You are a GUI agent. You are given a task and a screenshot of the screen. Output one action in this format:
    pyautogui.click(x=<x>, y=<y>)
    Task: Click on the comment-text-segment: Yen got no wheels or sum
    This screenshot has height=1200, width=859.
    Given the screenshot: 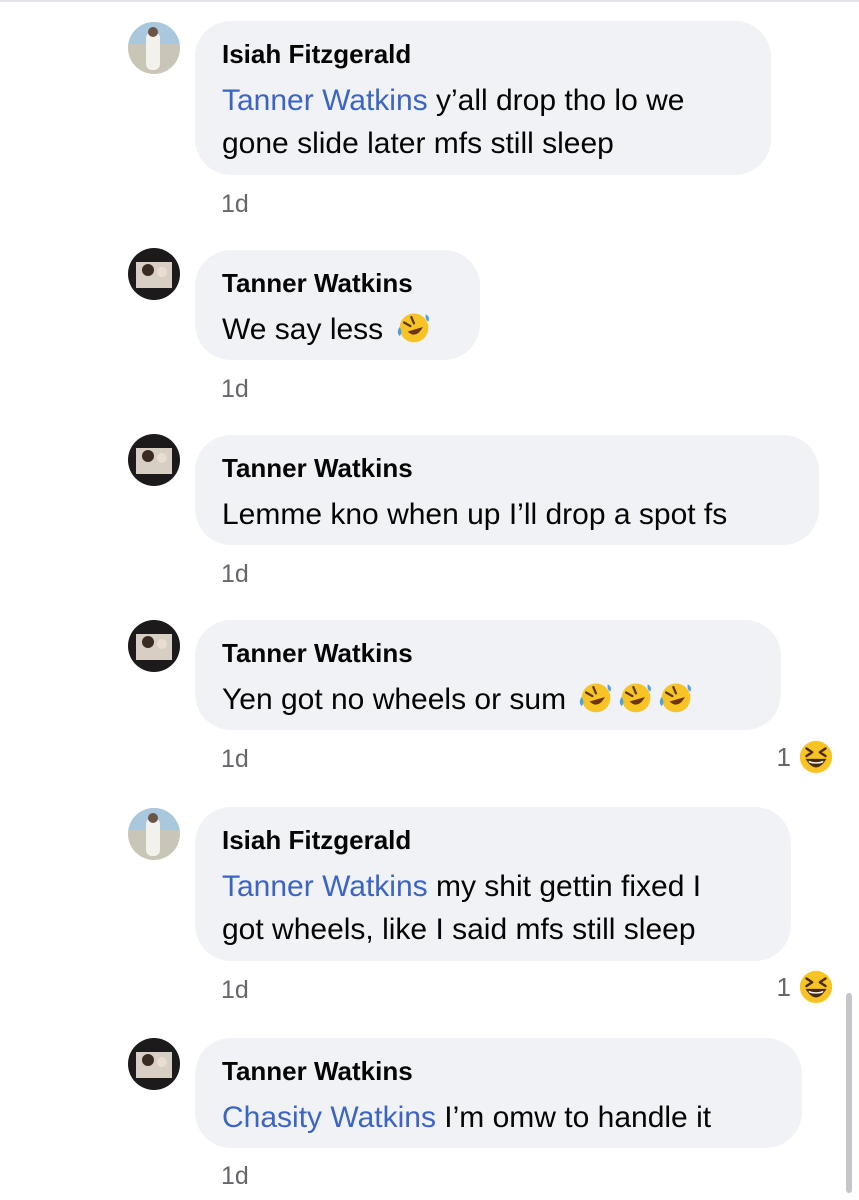 What is the action you would take?
    pyautogui.click(x=398, y=699)
    